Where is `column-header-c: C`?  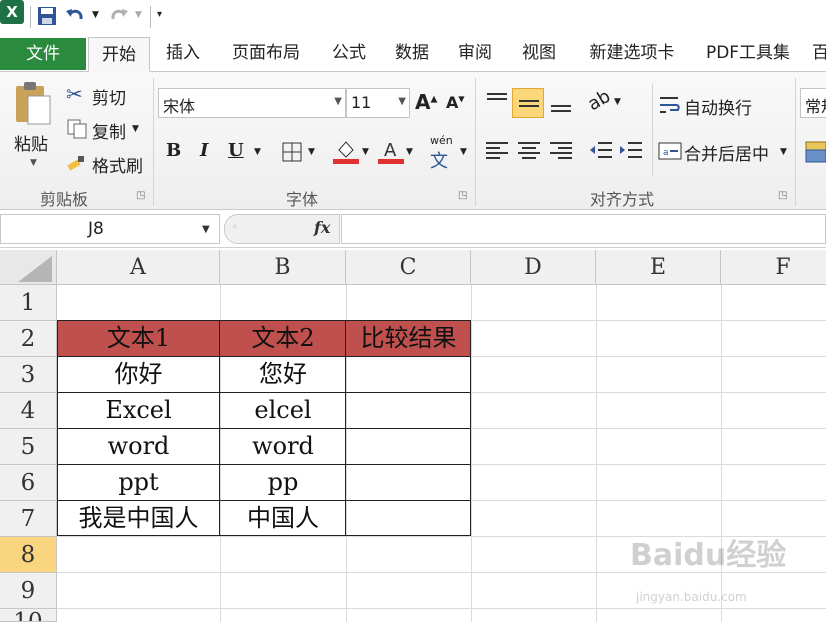
column-header-c: C is located at coordinates (408, 267).